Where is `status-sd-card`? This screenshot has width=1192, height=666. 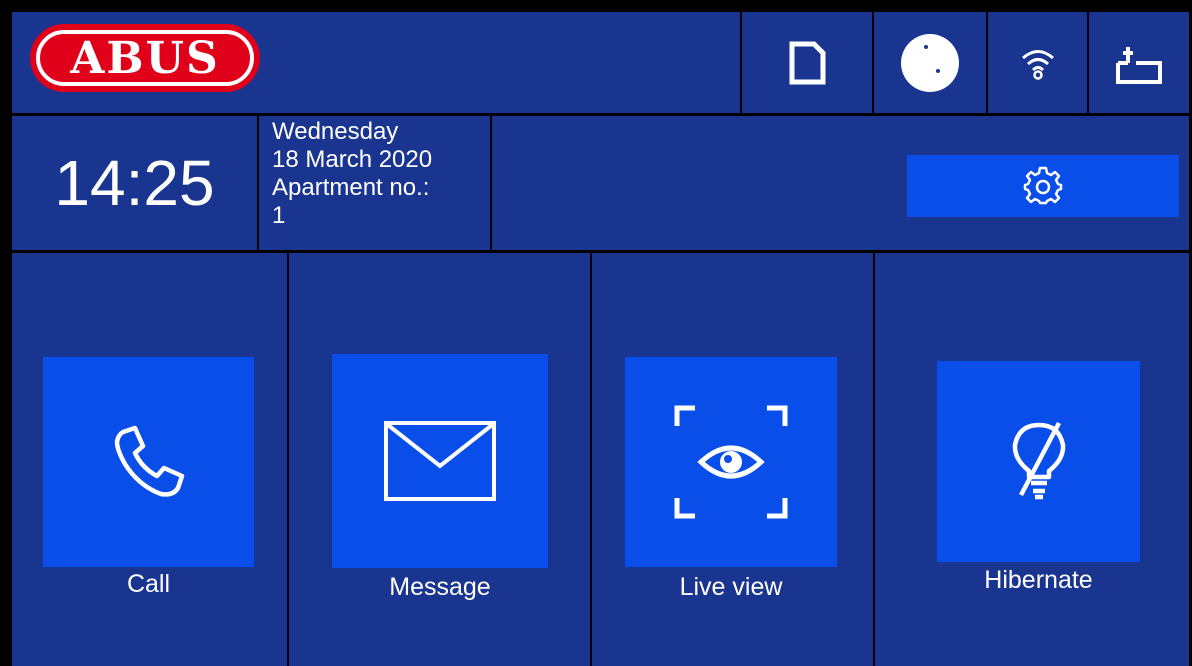
status-sd-card is located at coordinates (807, 62).